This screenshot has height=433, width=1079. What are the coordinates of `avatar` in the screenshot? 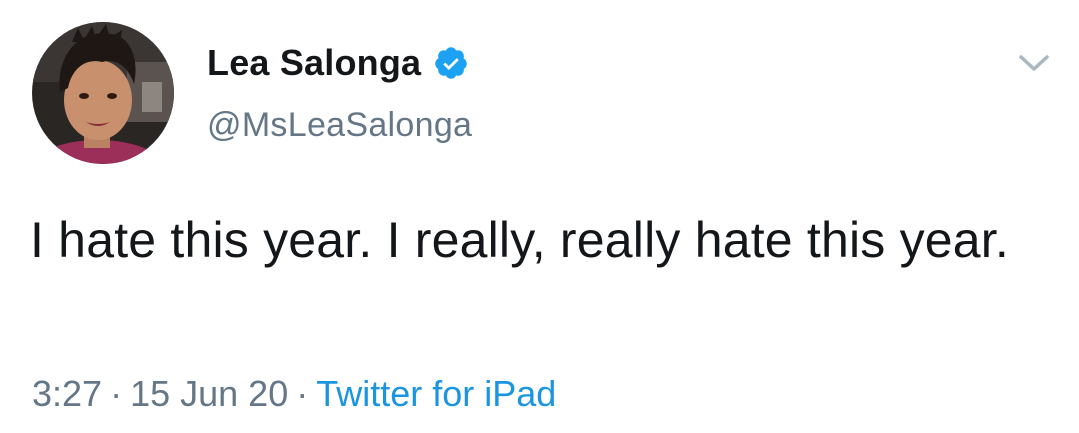 It's located at (103, 93).